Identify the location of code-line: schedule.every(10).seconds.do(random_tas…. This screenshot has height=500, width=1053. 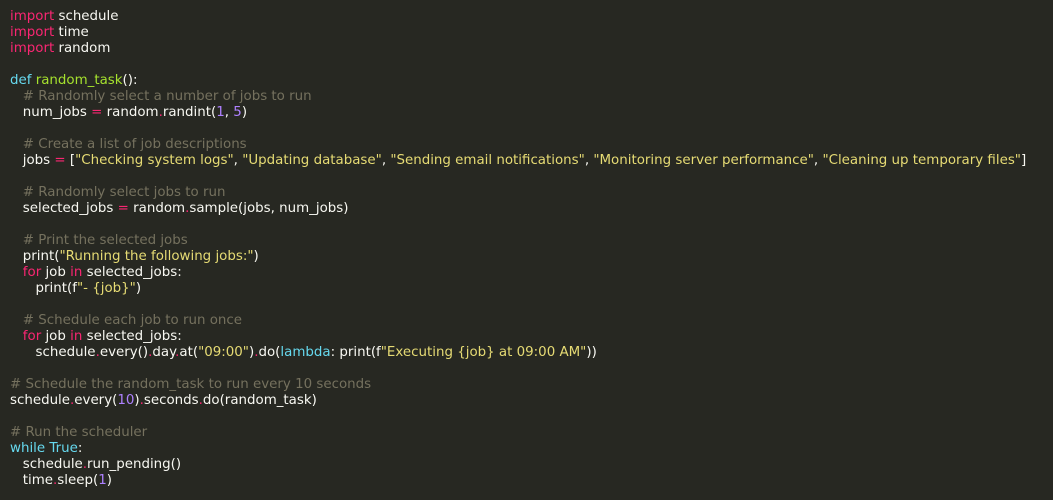
(531, 401).